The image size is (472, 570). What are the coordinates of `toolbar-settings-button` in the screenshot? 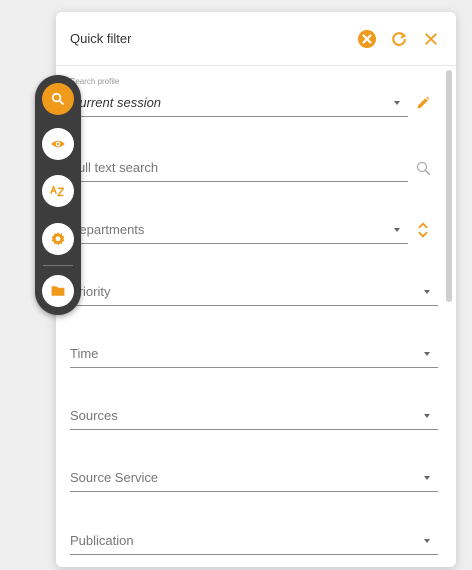 It's located at (58, 239).